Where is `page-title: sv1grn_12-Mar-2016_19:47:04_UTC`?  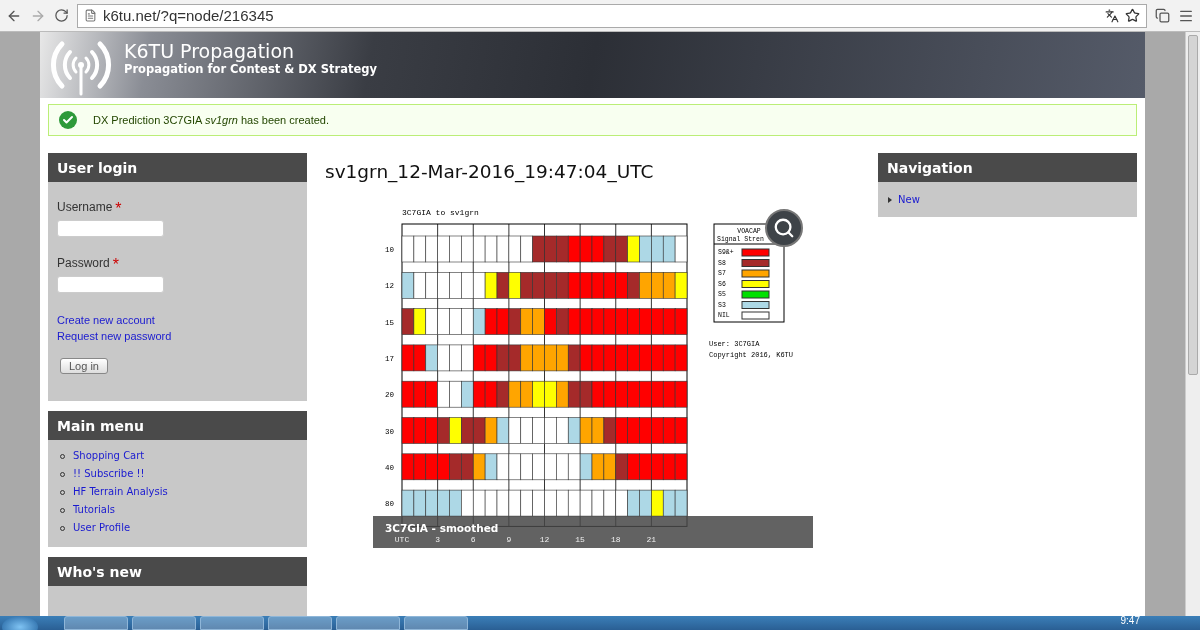 page-title: sv1grn_12-Mar-2016_19:47:04_UTC is located at coordinates (490, 171).